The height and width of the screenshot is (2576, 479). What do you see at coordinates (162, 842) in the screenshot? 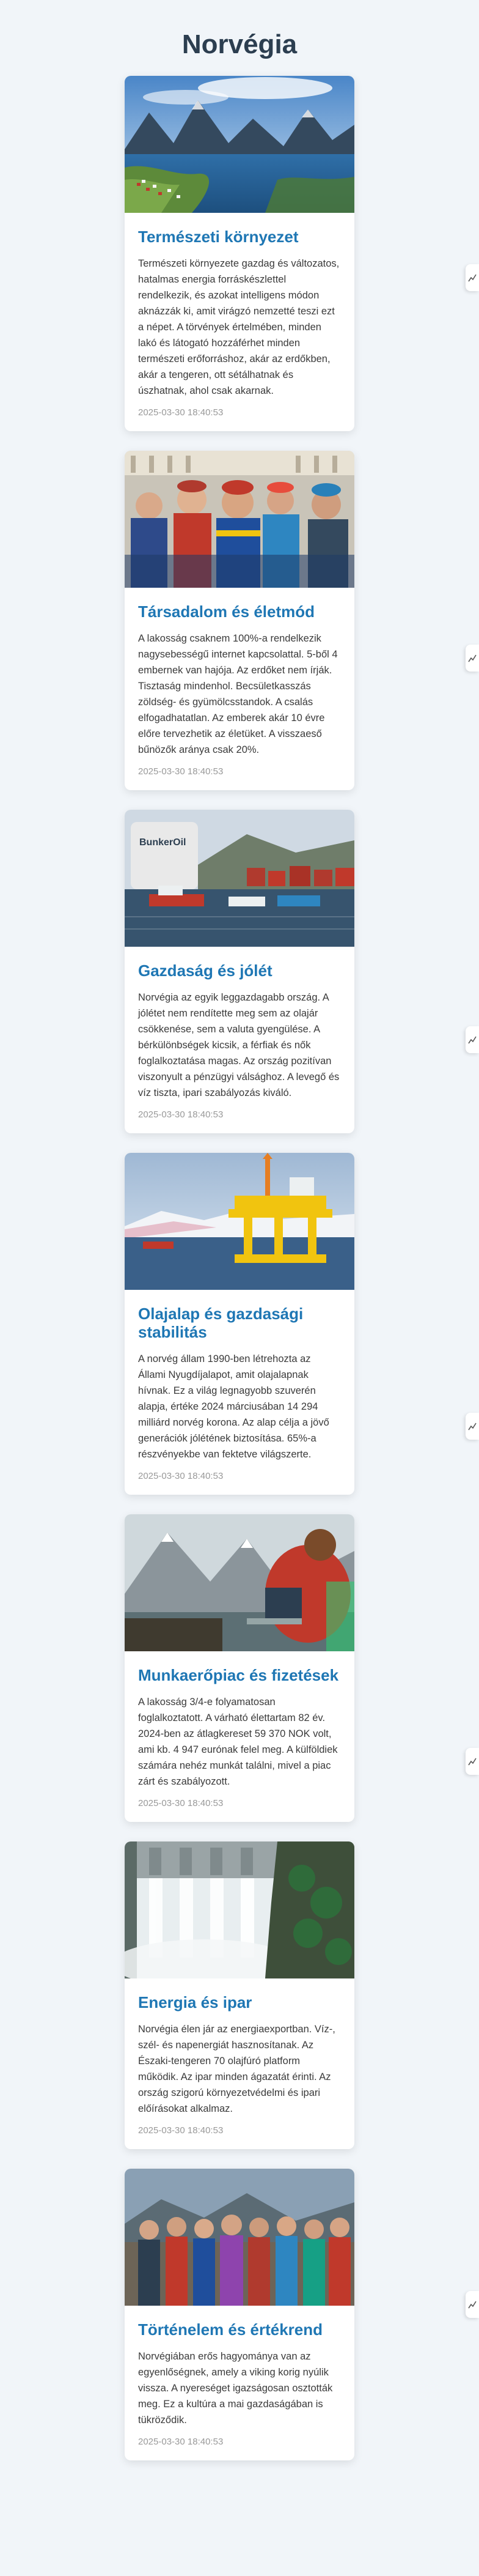
I see `svg-text: BunkerOil` at bounding box center [162, 842].